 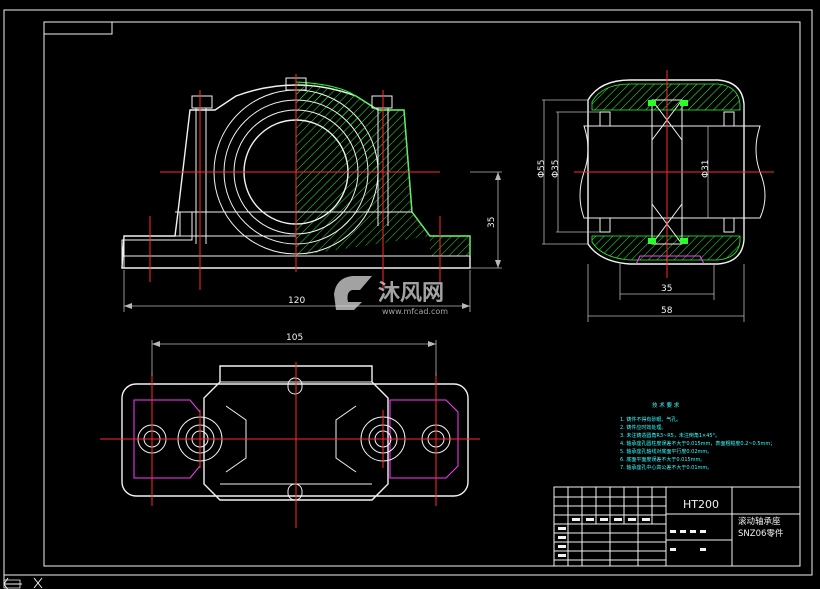 What do you see at coordinates (643, 427) in the screenshot?
I see `note-line-2: 2. 铸件应时效处理。` at bounding box center [643, 427].